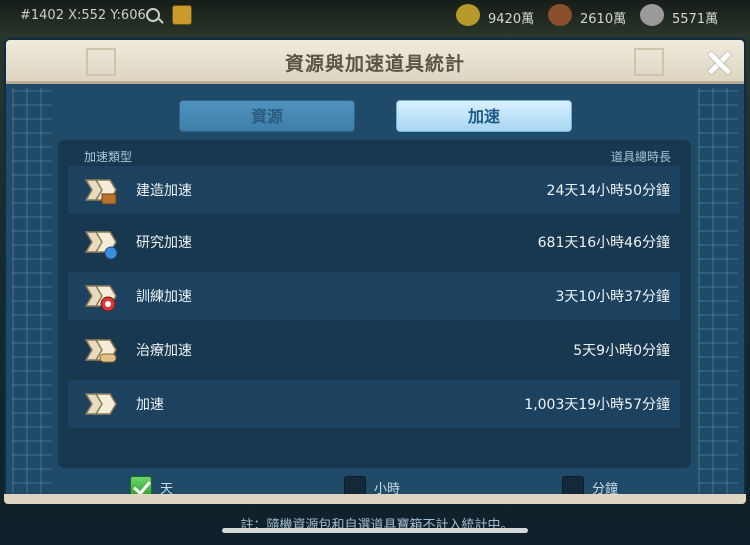 The width and height of the screenshot is (750, 545). I want to click on close-icon, so click(719, 63).